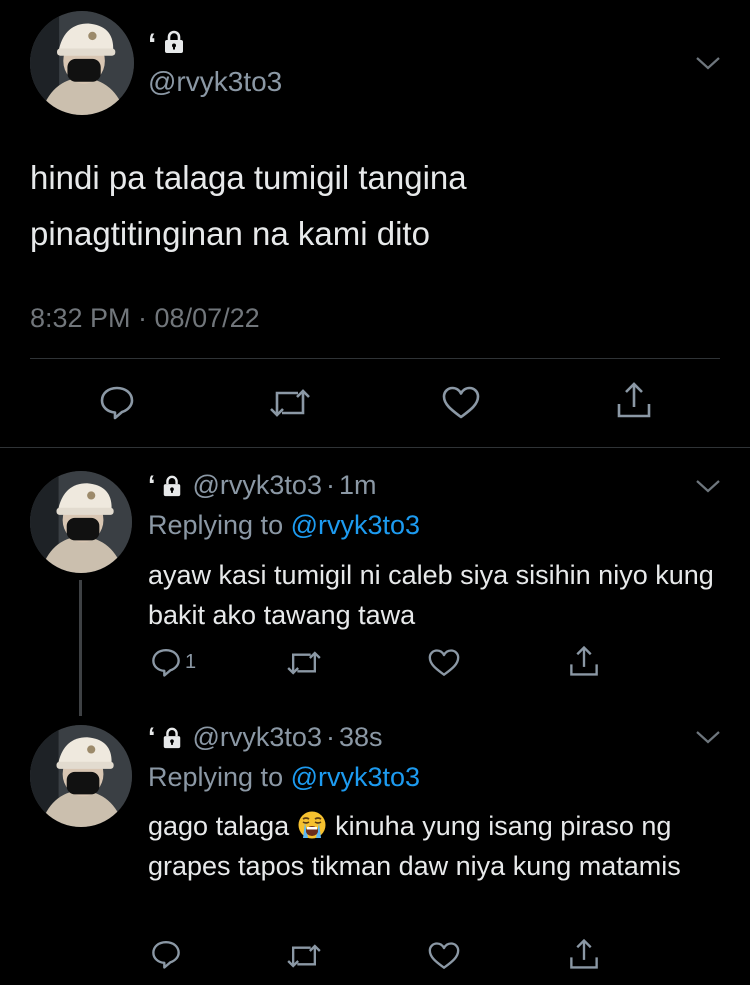 Image resolution: width=750 pixels, height=985 pixels. What do you see at coordinates (191, 661) in the screenshot?
I see `reply-count: 1` at bounding box center [191, 661].